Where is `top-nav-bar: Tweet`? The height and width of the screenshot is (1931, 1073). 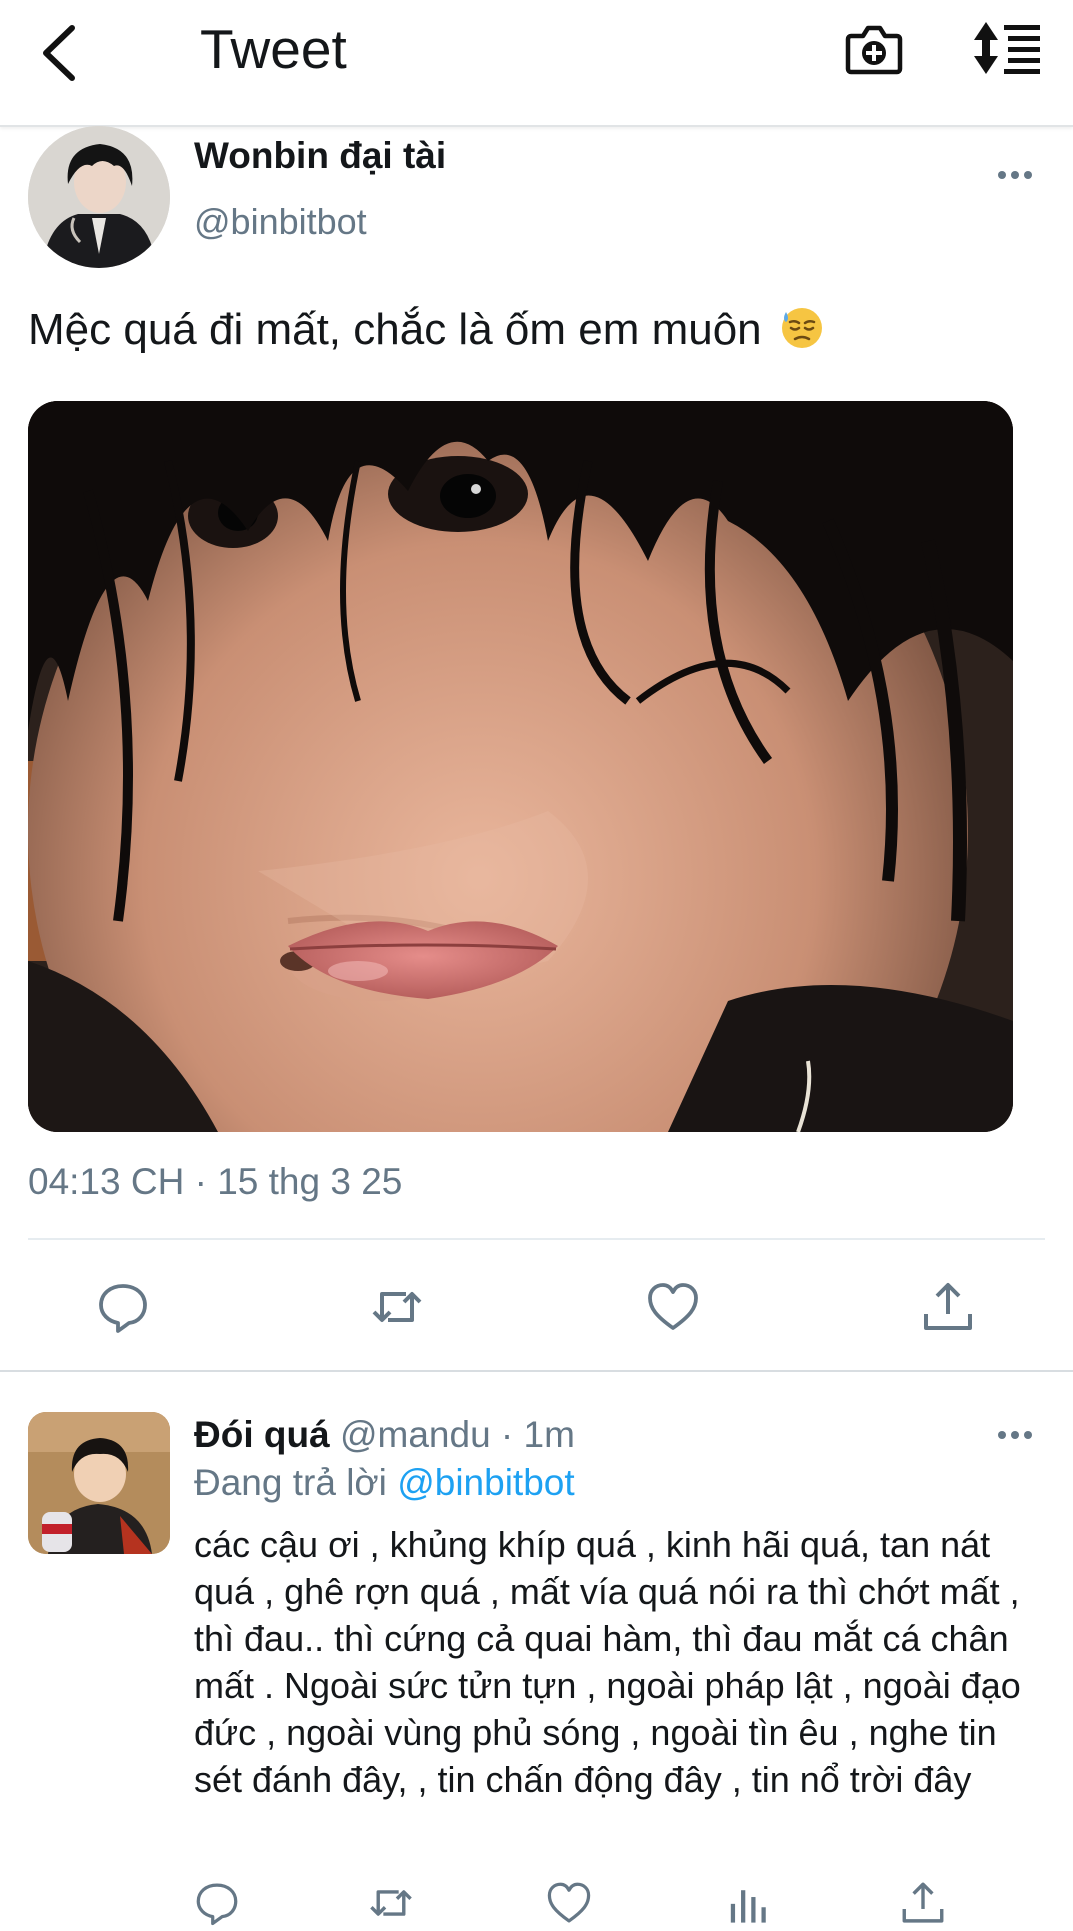 top-nav-bar: Tweet is located at coordinates (536, 63).